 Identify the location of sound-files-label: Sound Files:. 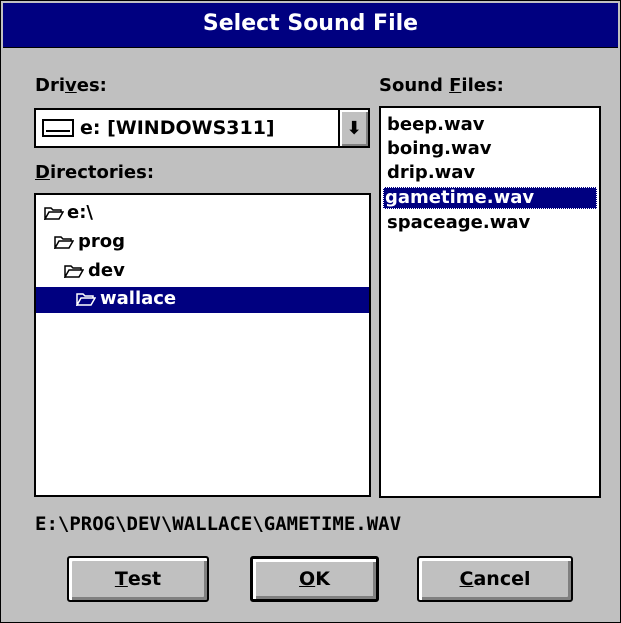
(441, 85).